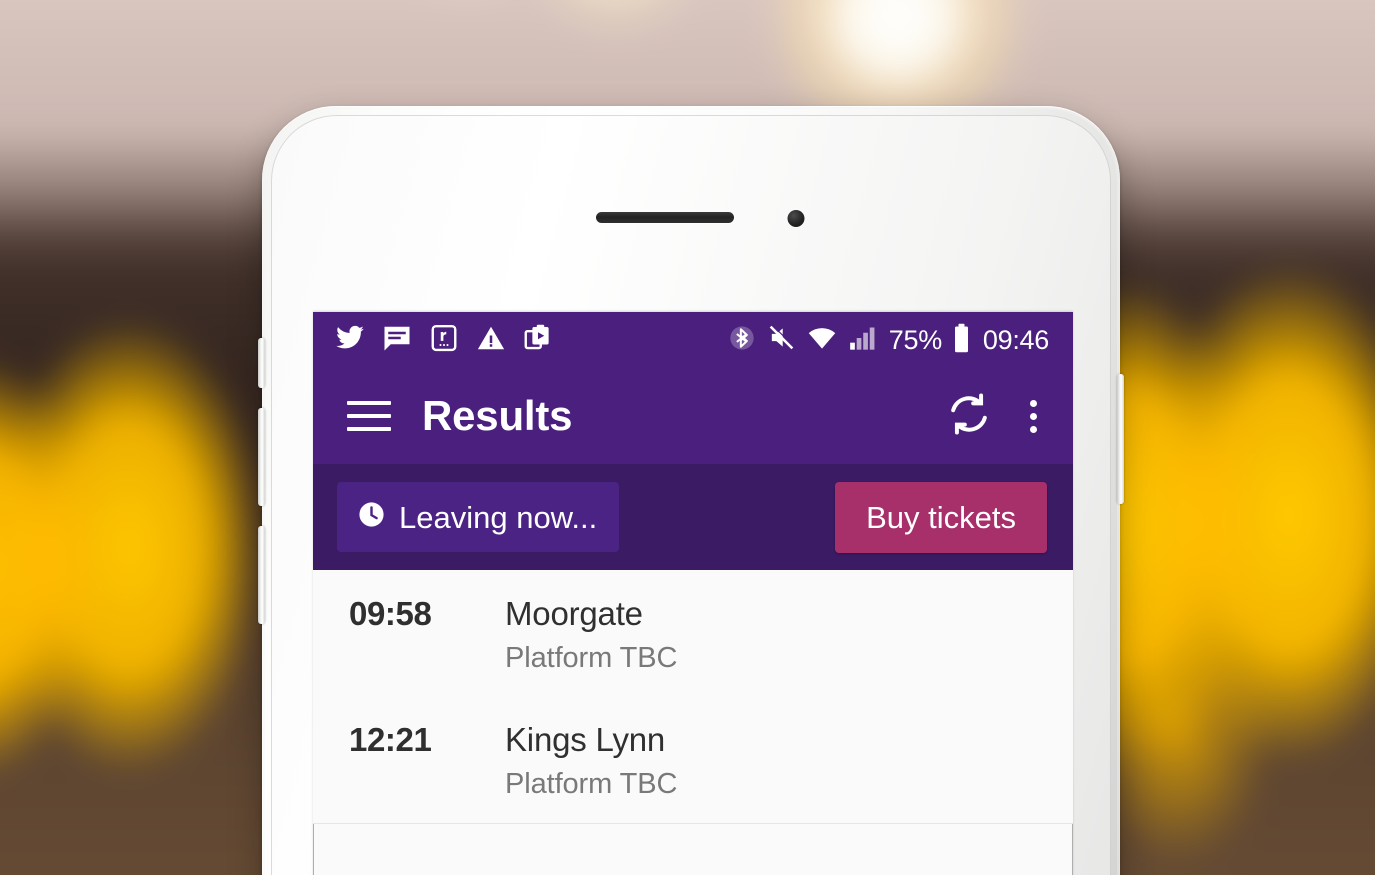  Describe the element at coordinates (350, 340) in the screenshot. I see `twitter-icon` at that location.